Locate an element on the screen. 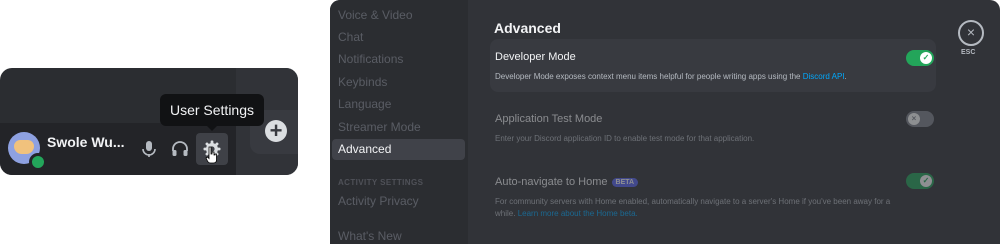 This screenshot has width=1000, height=244. application-test-mode-toggle: × is located at coordinates (920, 119).